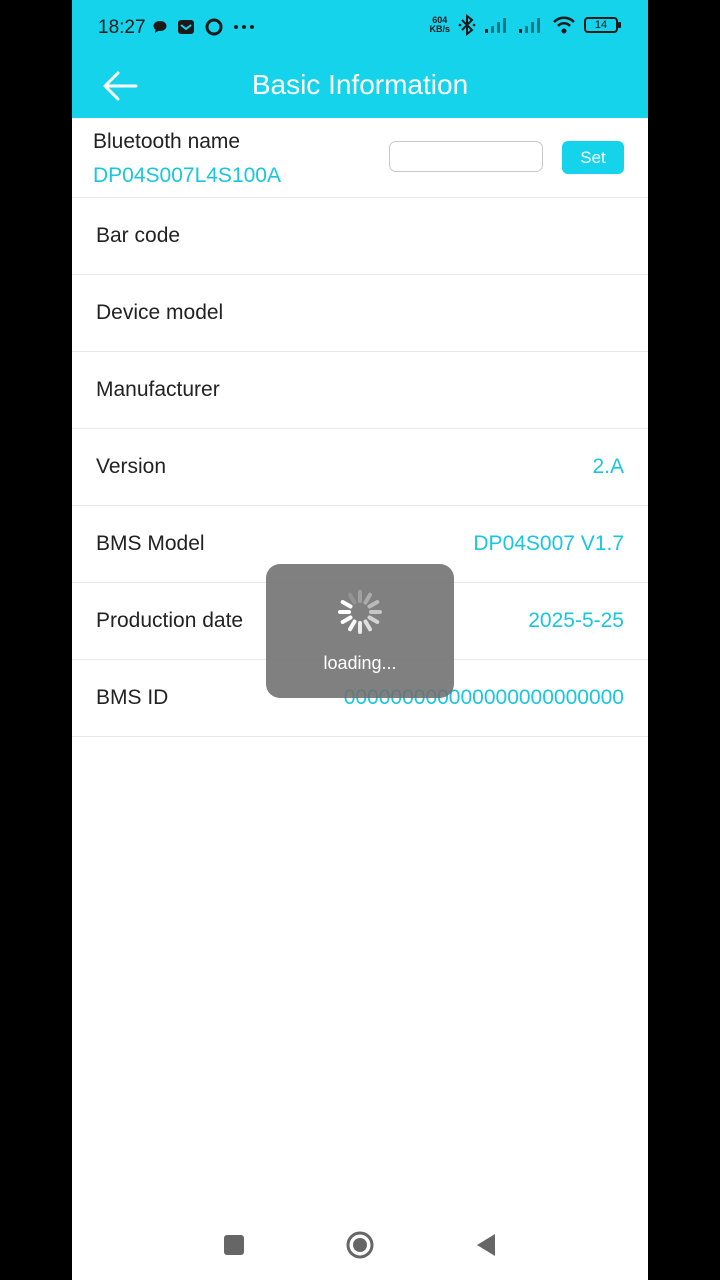  Describe the element at coordinates (160, 312) in the screenshot. I see `row-label: Device model` at that location.